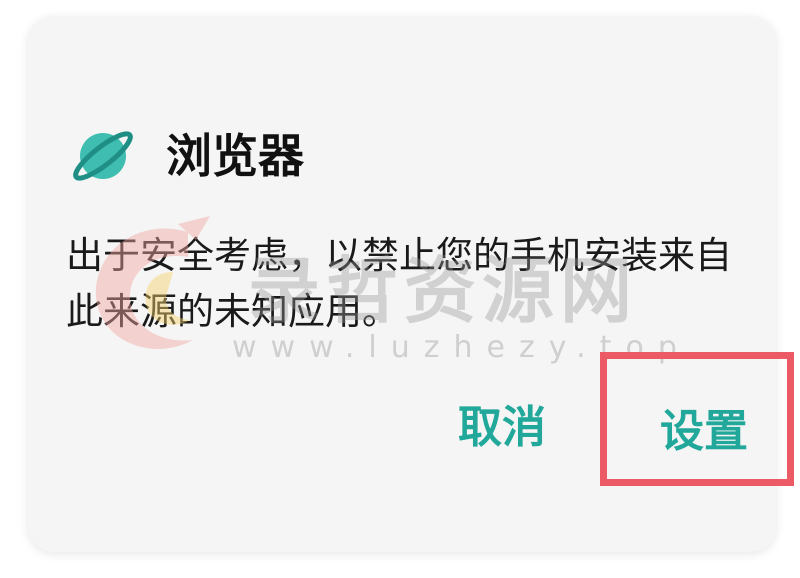 The height and width of the screenshot is (578, 800). I want to click on dialog-message: 出于安全考虑，以禁止您的手机安装来自此来源的未知应用。, so click(399, 283).